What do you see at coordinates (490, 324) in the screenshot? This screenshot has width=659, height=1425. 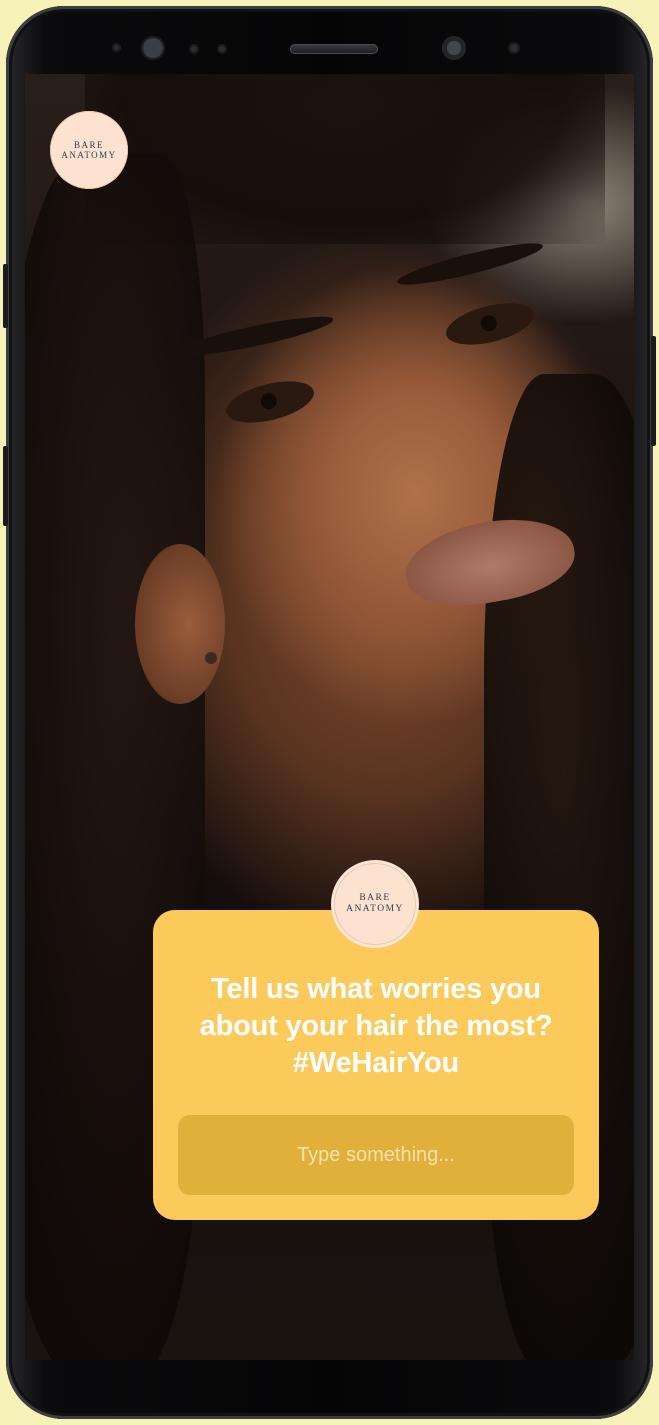 I see `eye-right` at bounding box center [490, 324].